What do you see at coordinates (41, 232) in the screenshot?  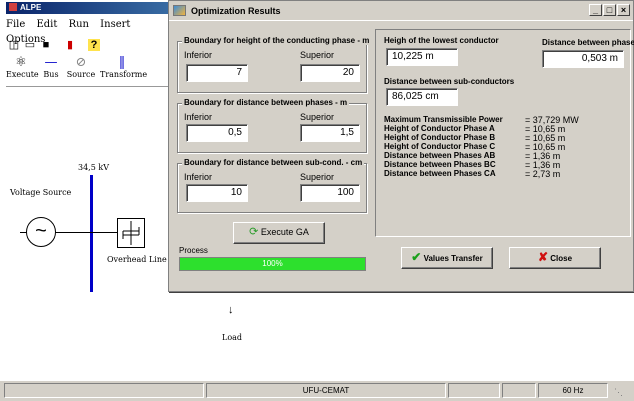 I see `voltage-source-symbol: ~` at bounding box center [41, 232].